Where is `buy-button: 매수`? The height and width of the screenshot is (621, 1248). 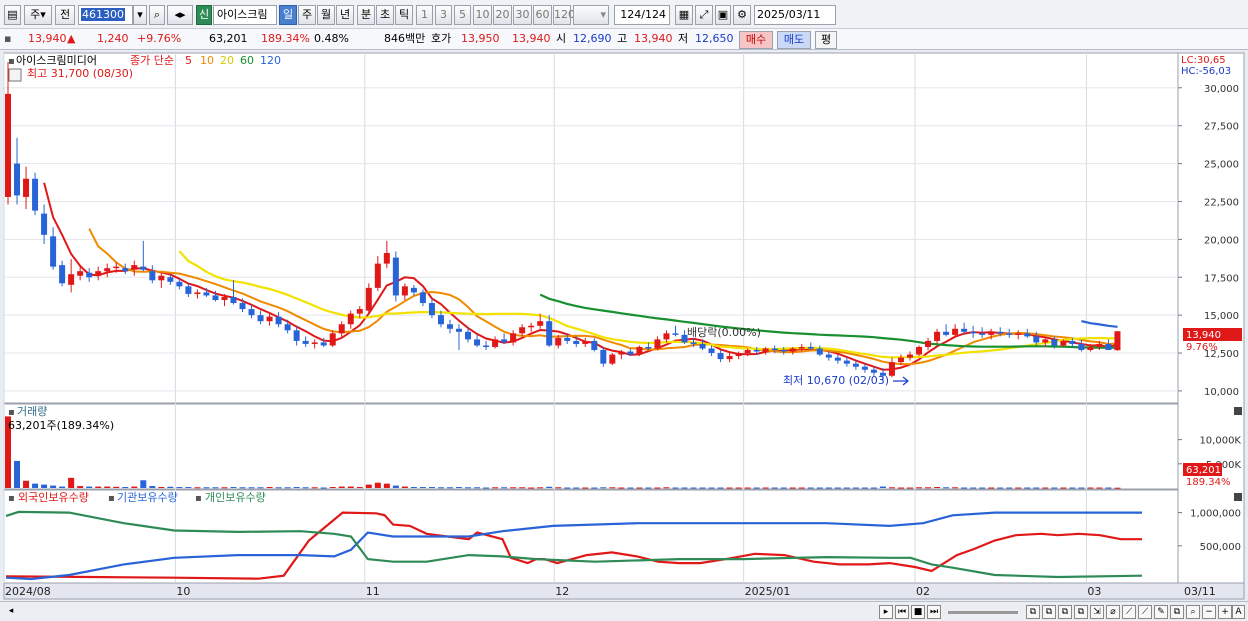 buy-button: 매수 is located at coordinates (756, 40).